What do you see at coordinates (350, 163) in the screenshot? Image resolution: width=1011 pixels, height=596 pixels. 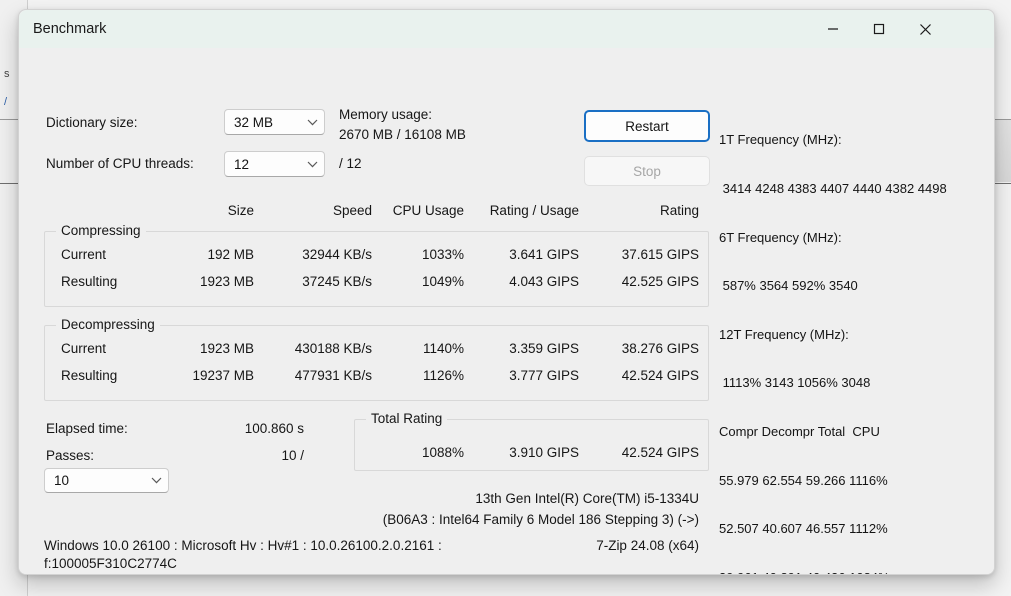 I see `threads-total-label: / 12` at bounding box center [350, 163].